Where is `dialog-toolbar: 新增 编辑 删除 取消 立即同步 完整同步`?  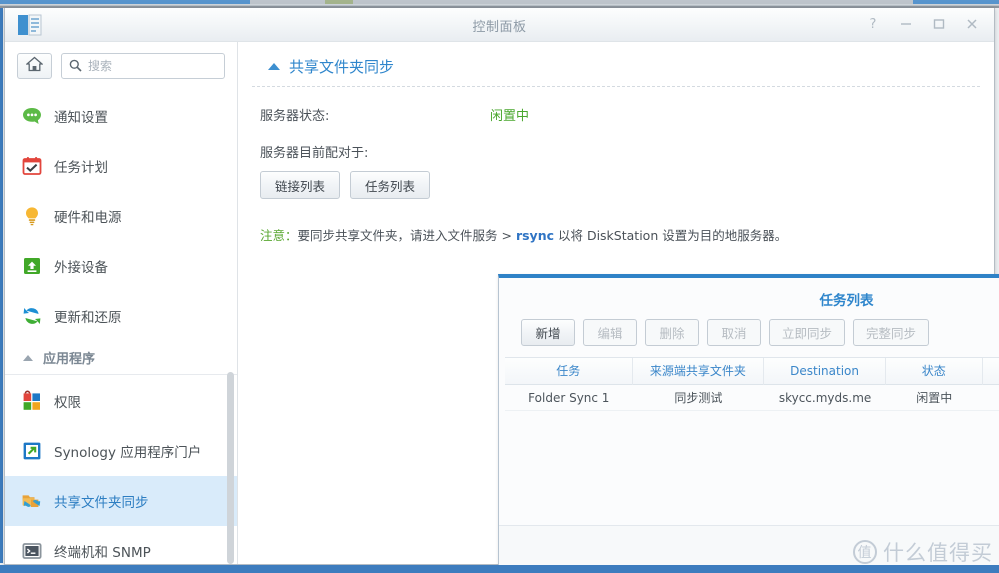
dialog-toolbar: 新增 编辑 删除 取消 立即同步 完整同步 is located at coordinates (749, 327).